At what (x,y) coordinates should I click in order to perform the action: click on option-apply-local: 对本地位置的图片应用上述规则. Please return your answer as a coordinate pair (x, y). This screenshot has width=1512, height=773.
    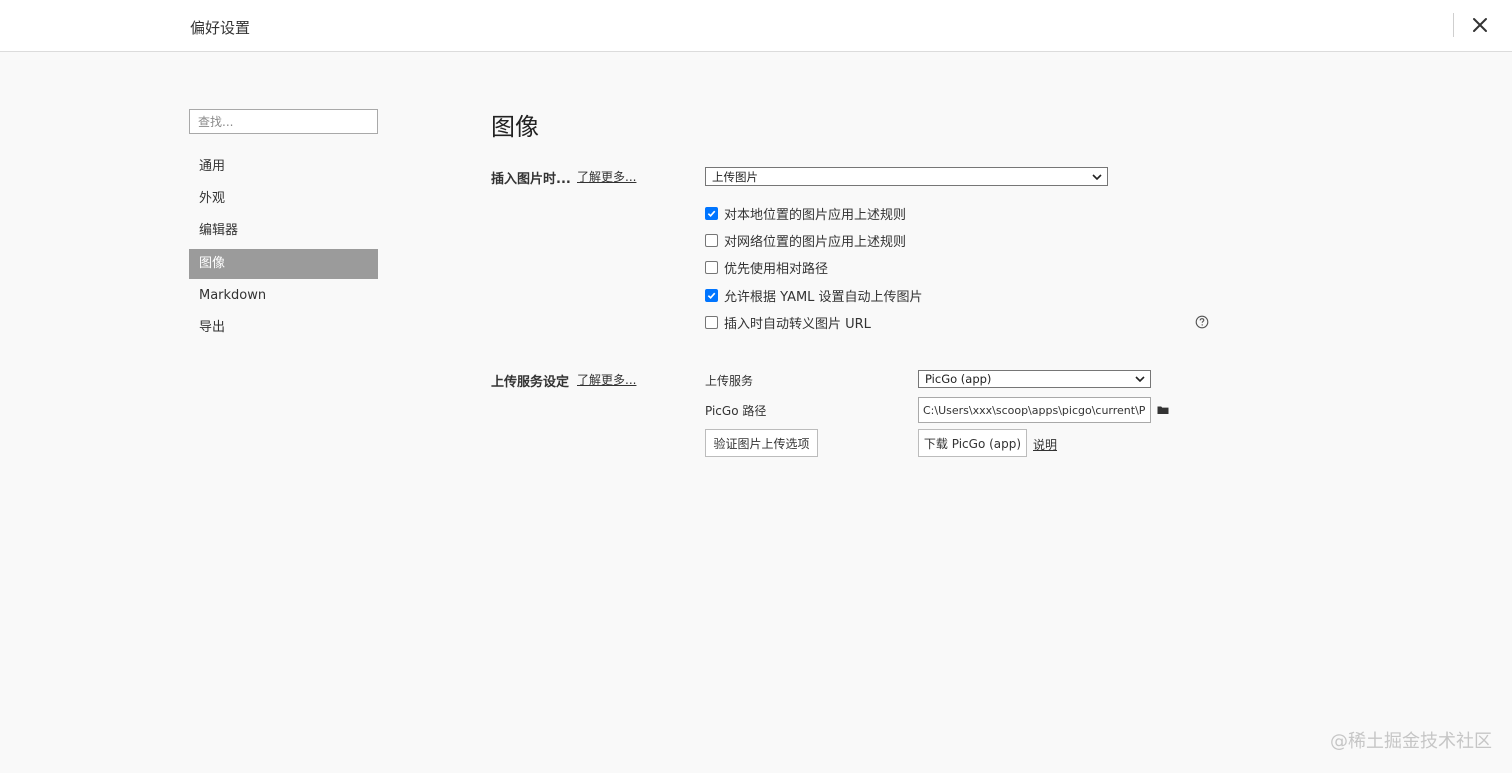
    Looking at the image, I should click on (806, 214).